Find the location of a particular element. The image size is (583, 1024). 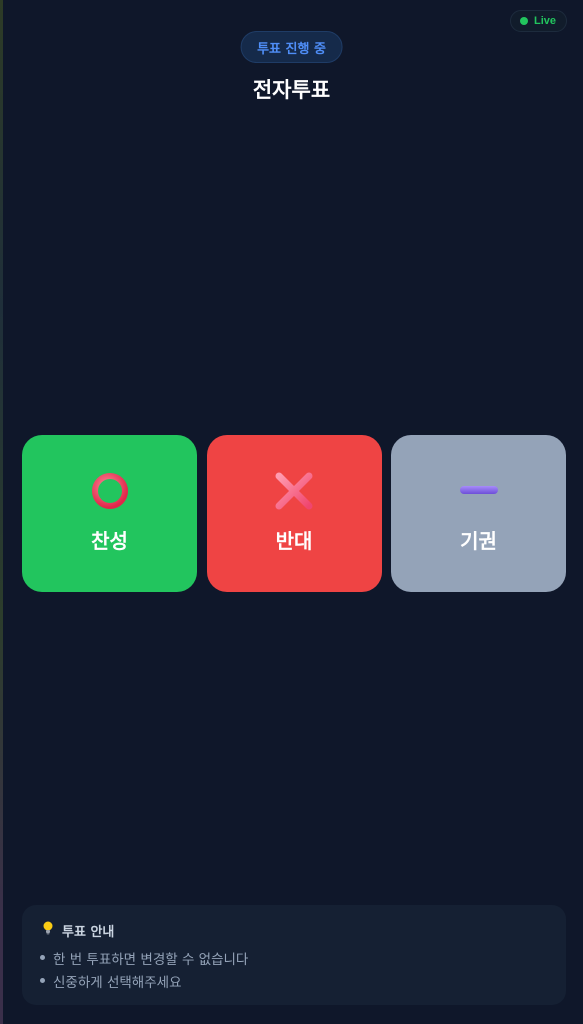

voting-guide-panel: 투표 안내 한 번 투표하면 변경할 수 없습니다 신중하게 선택해주세요 is located at coordinates (294, 955).